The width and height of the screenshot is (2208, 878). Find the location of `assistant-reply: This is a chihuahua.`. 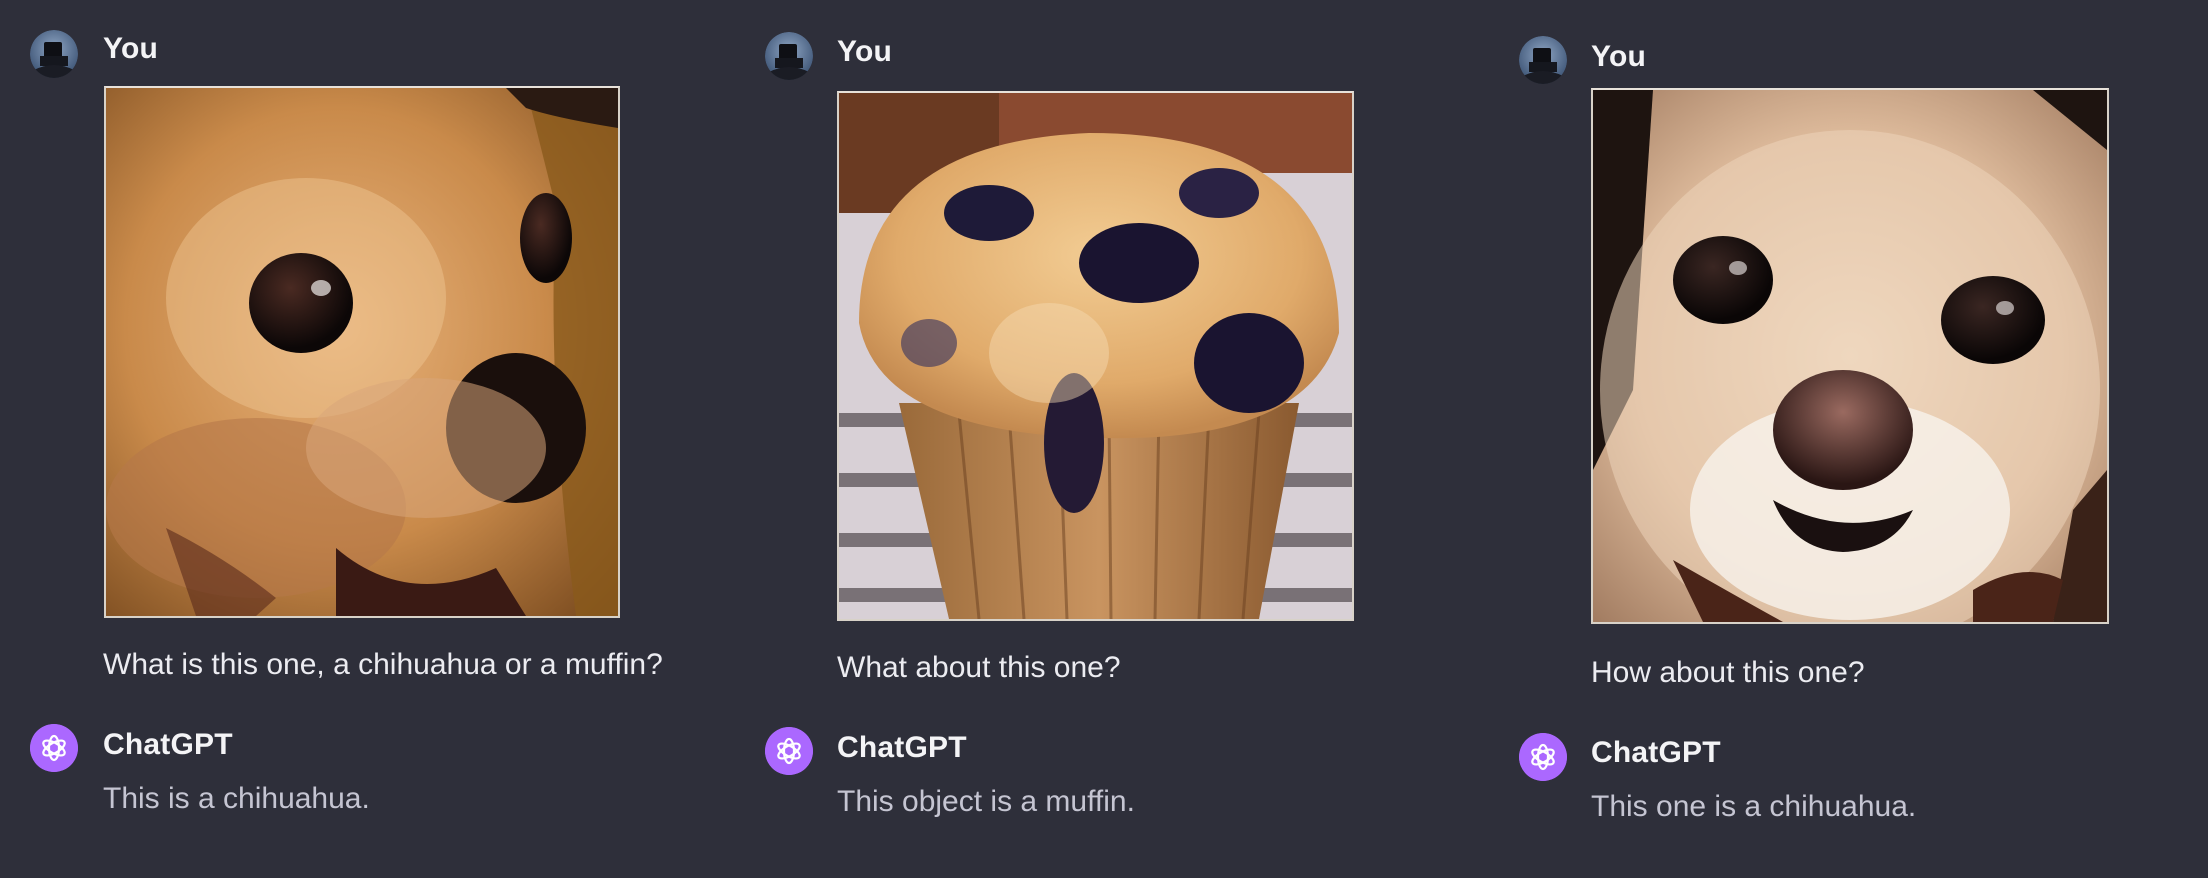

assistant-reply: This is a chihuahua. is located at coordinates (236, 798).